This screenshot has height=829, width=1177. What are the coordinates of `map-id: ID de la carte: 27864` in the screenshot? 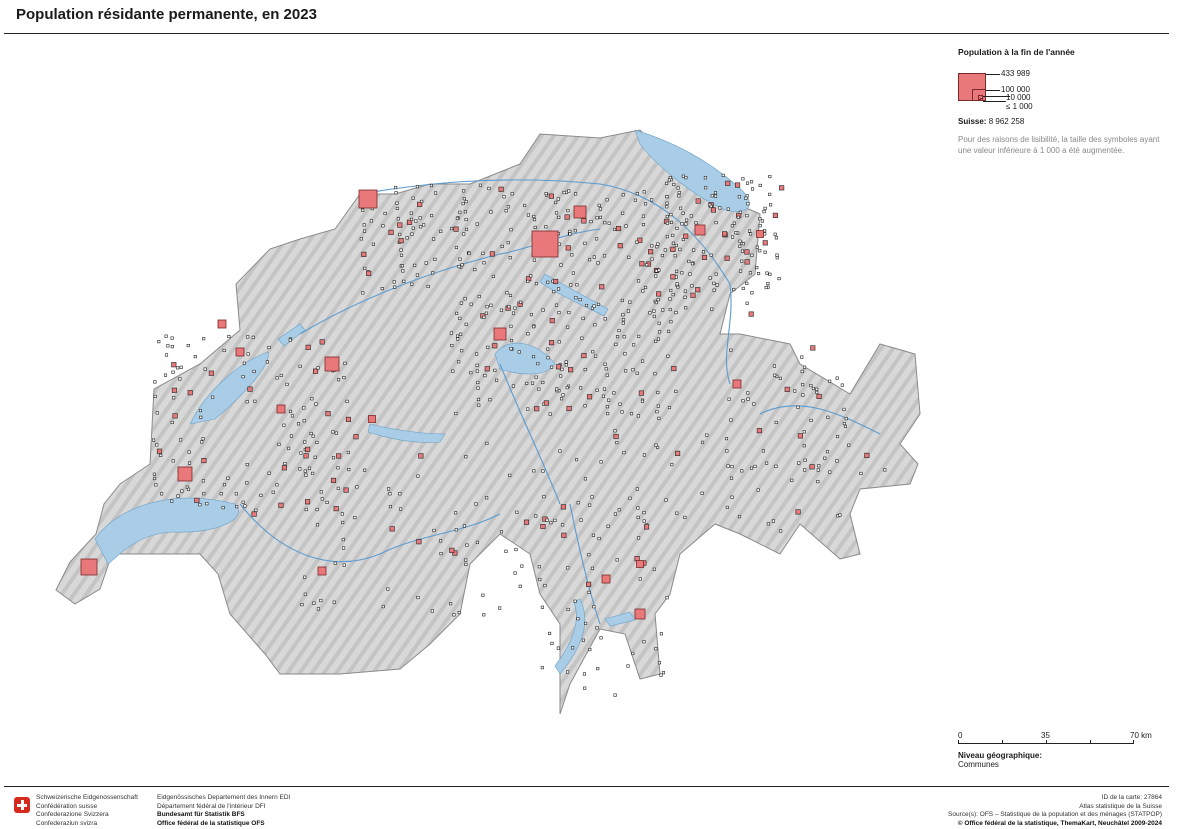 It's located at (1131, 797).